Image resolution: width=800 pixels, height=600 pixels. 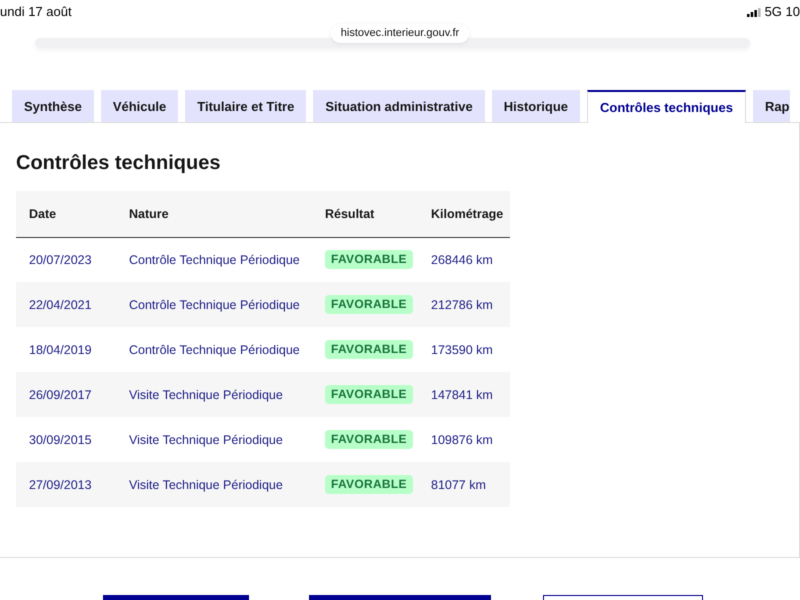 What do you see at coordinates (470, 304) in the screenshot?
I see `mileage-cell: 212786 km` at bounding box center [470, 304].